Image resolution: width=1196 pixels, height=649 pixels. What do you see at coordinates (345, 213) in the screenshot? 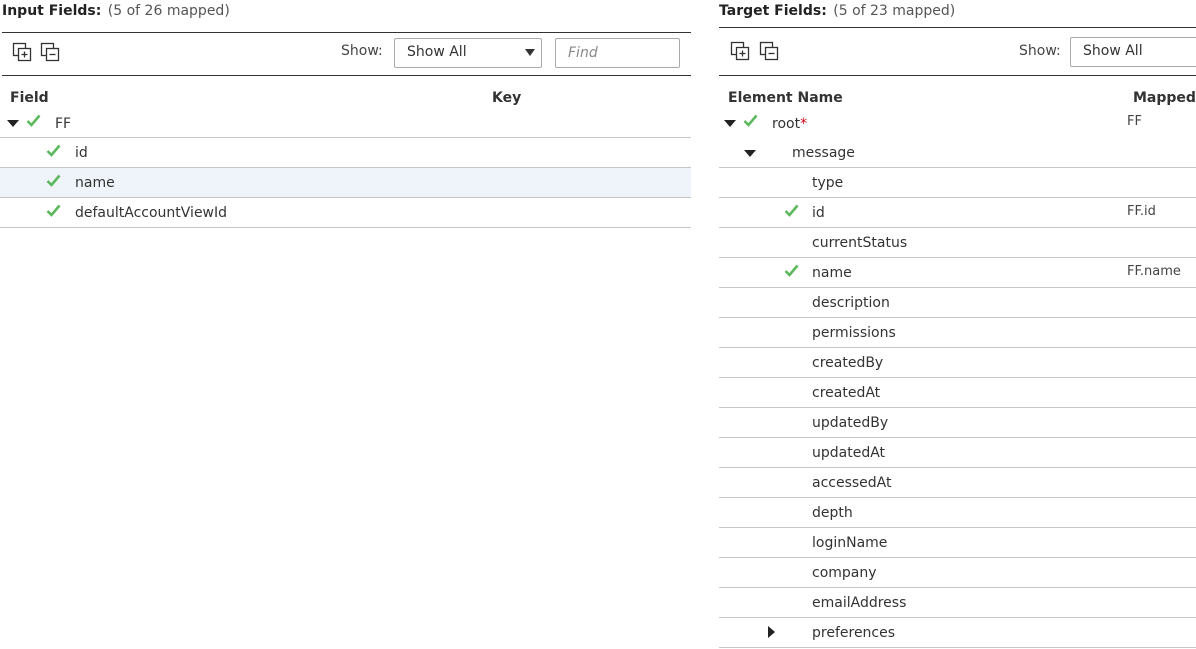
I see `tree-row-defaultaccountviewid: defaultAccountViewId` at bounding box center [345, 213].